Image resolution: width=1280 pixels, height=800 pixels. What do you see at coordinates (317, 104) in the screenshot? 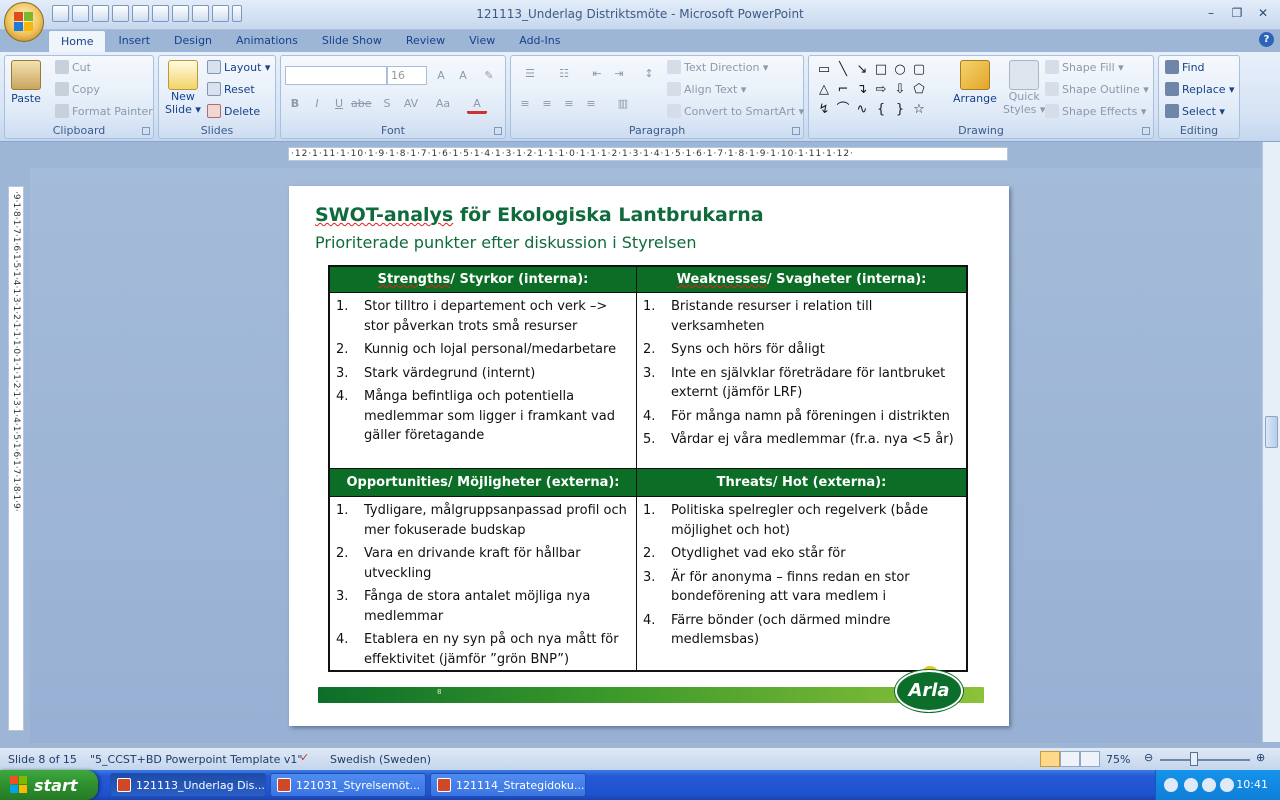
I see `italic-button: I` at bounding box center [317, 104].